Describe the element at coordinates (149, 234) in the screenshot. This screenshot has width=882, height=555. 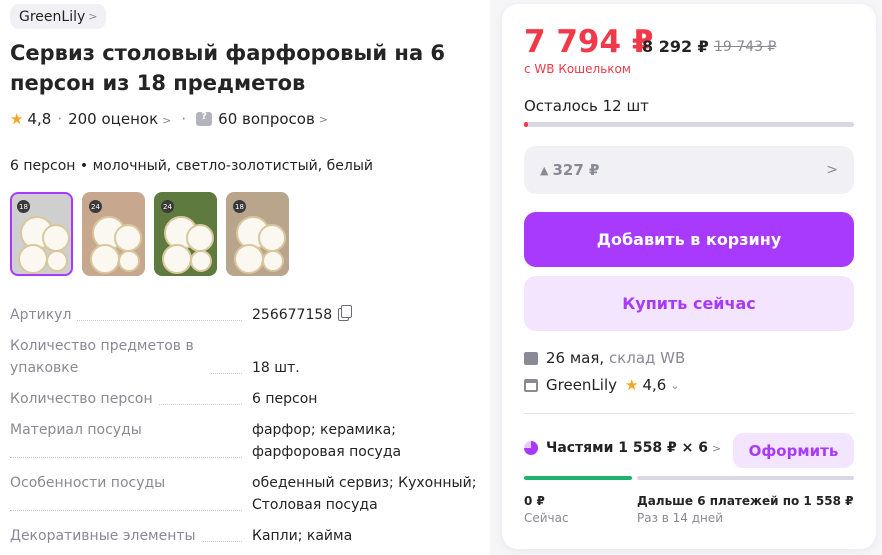
I see `thumbnail-strip: 18 24 24 18` at that location.